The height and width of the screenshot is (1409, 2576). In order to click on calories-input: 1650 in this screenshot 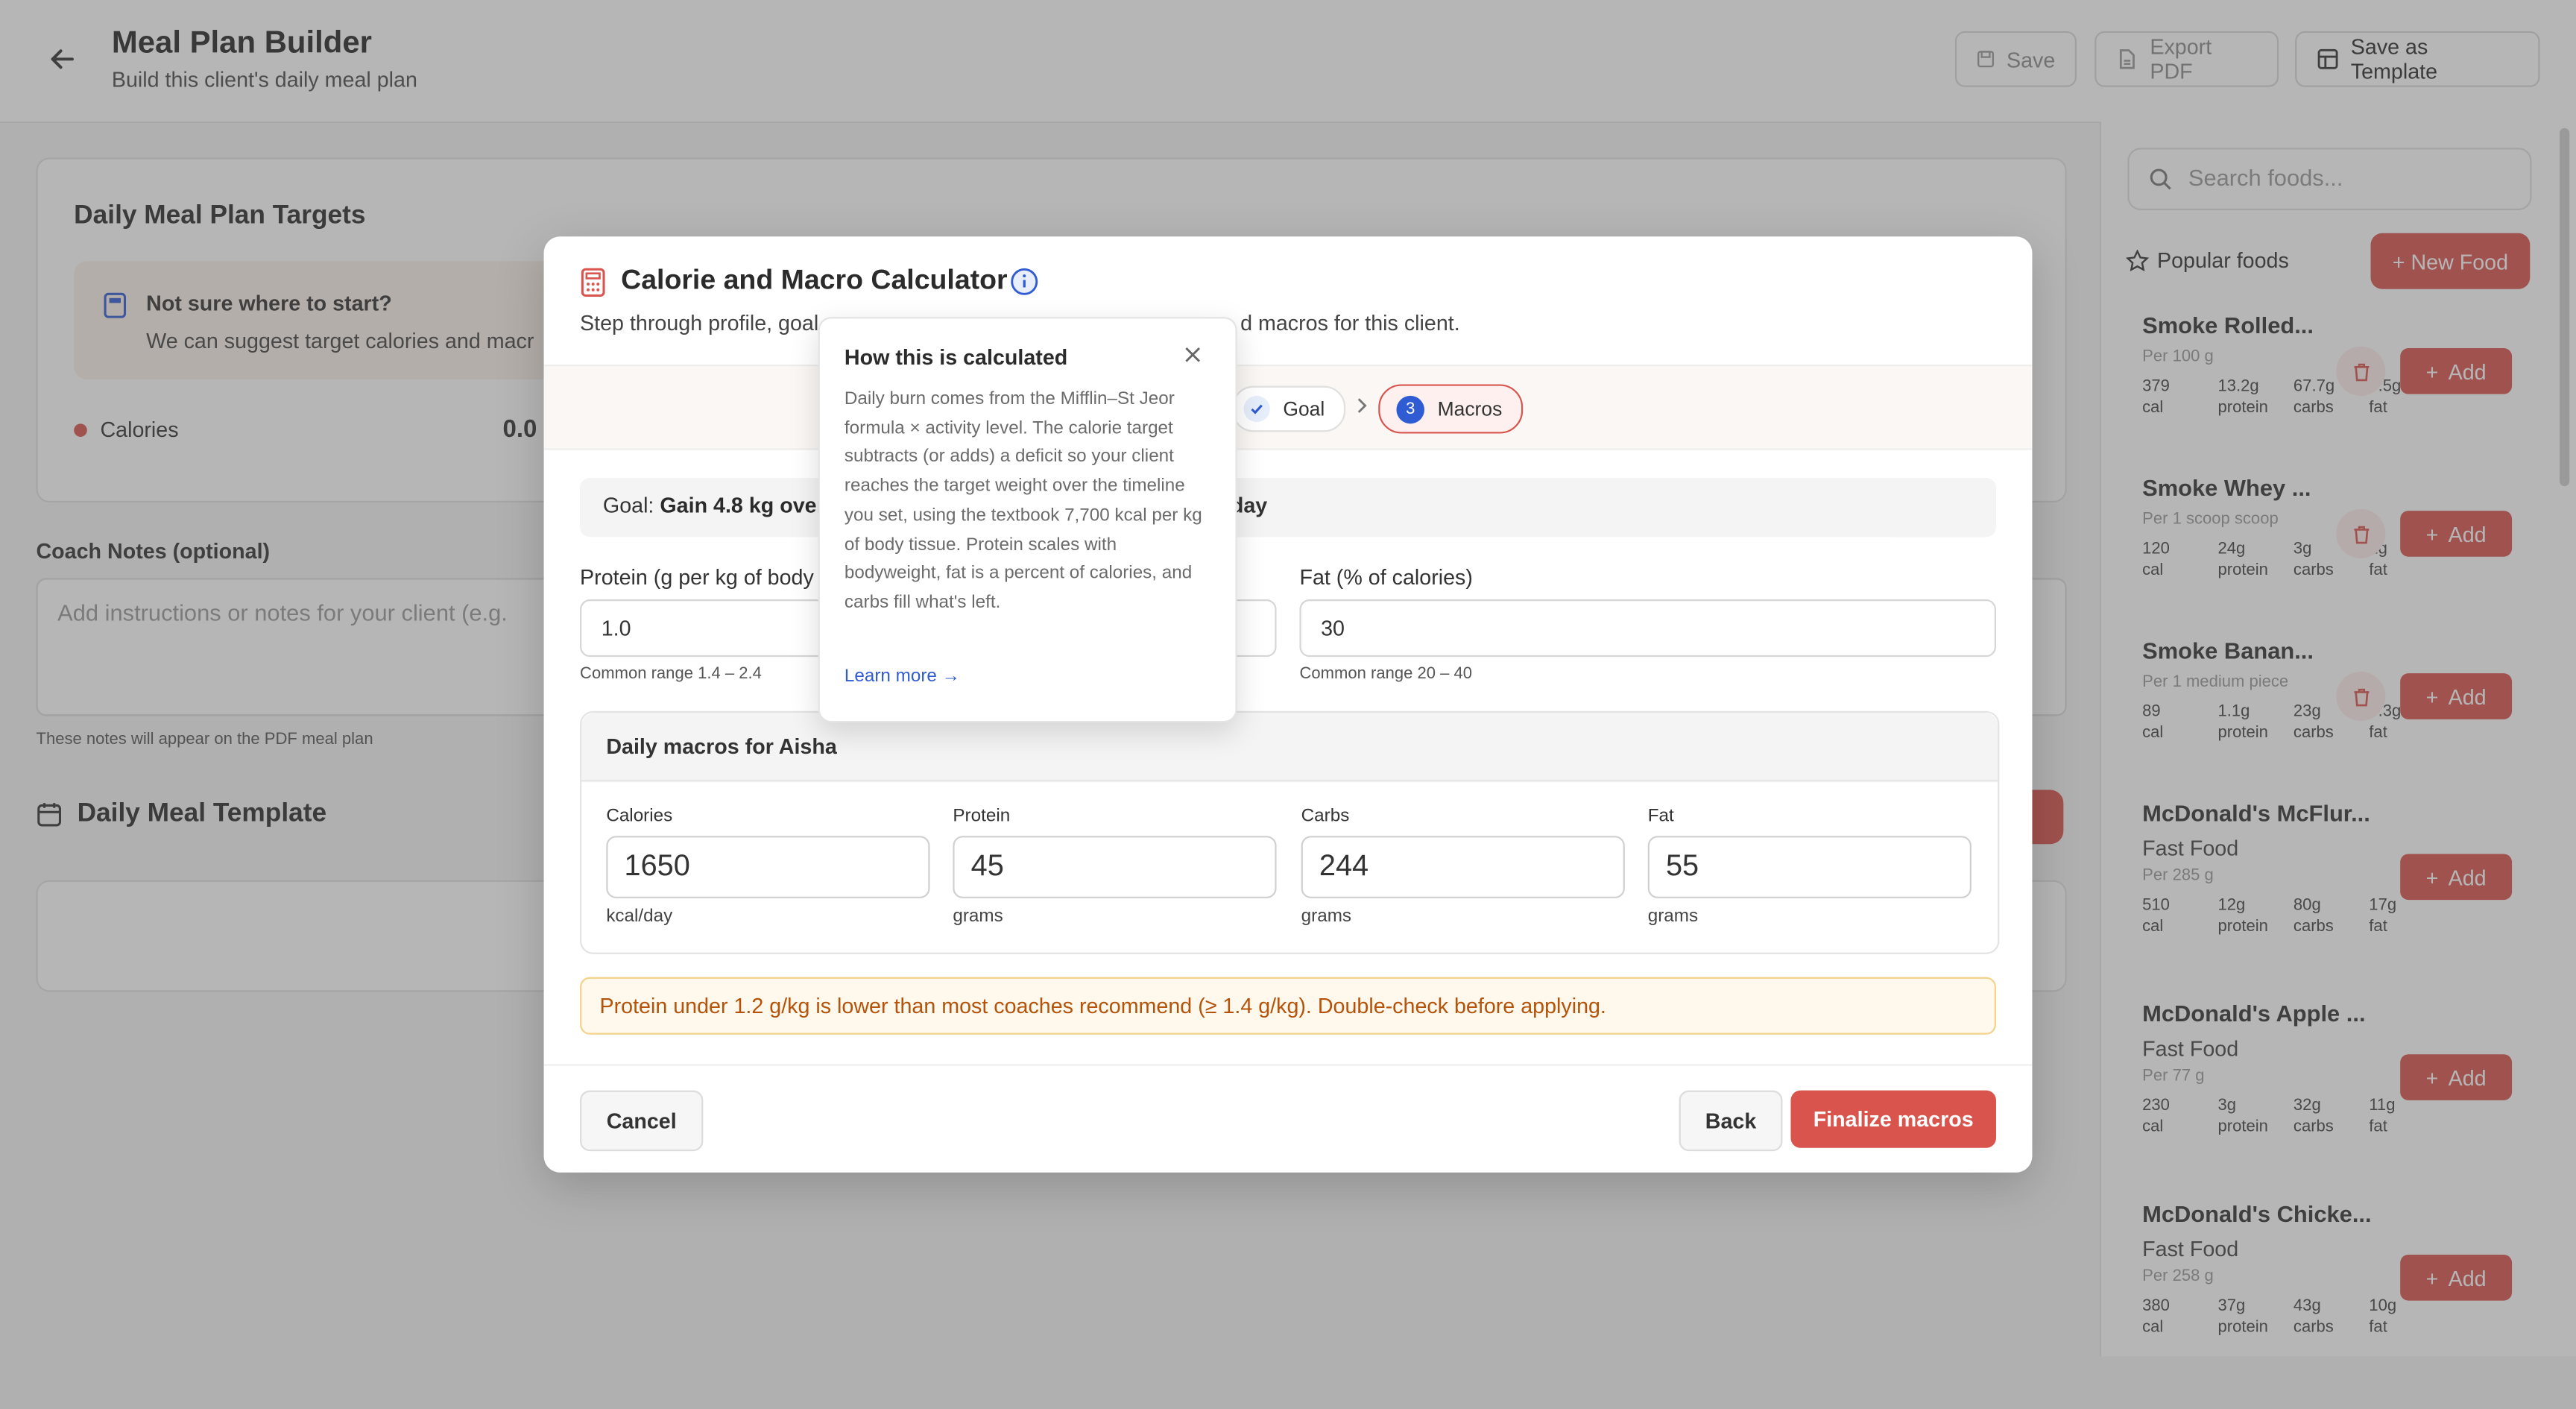, I will do `click(768, 867)`.